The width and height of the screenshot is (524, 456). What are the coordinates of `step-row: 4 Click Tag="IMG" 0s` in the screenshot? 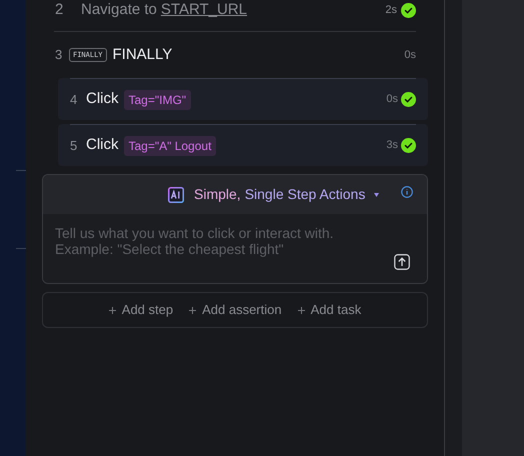 It's located at (243, 99).